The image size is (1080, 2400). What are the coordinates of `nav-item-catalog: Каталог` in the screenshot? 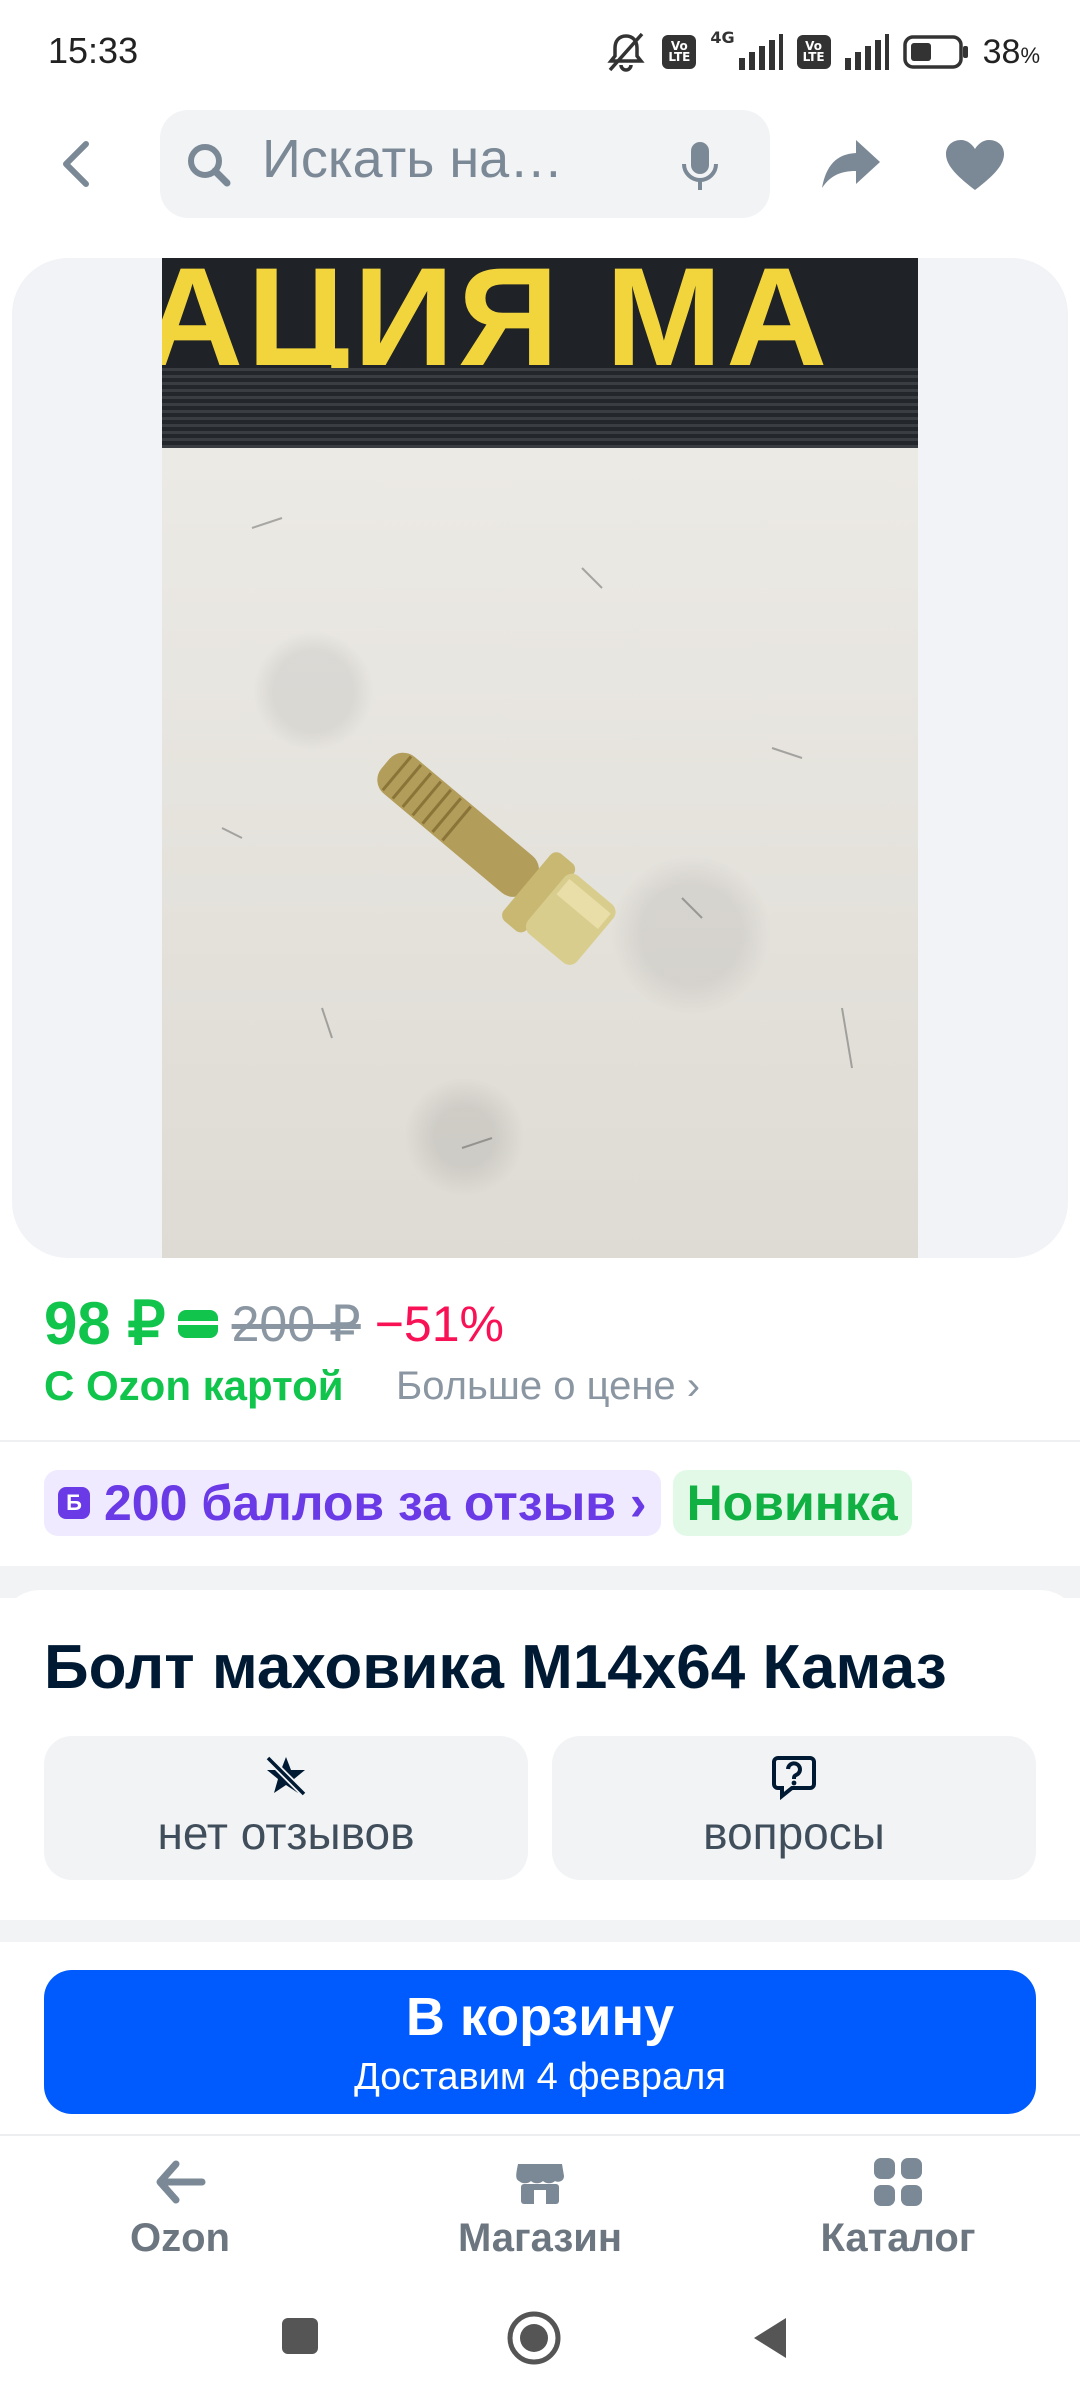 It's located at (898, 2210).